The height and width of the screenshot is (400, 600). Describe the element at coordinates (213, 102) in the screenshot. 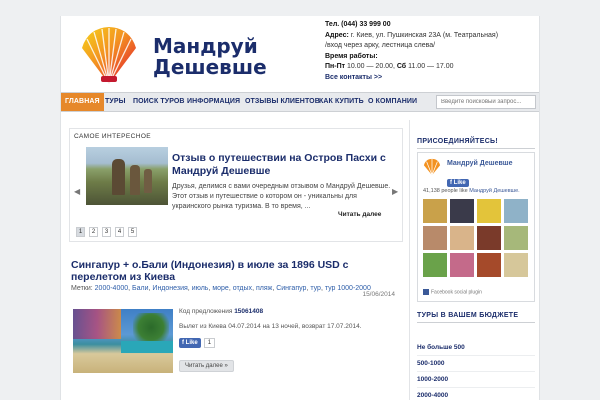

I see `nav-item-info: Информация` at that location.